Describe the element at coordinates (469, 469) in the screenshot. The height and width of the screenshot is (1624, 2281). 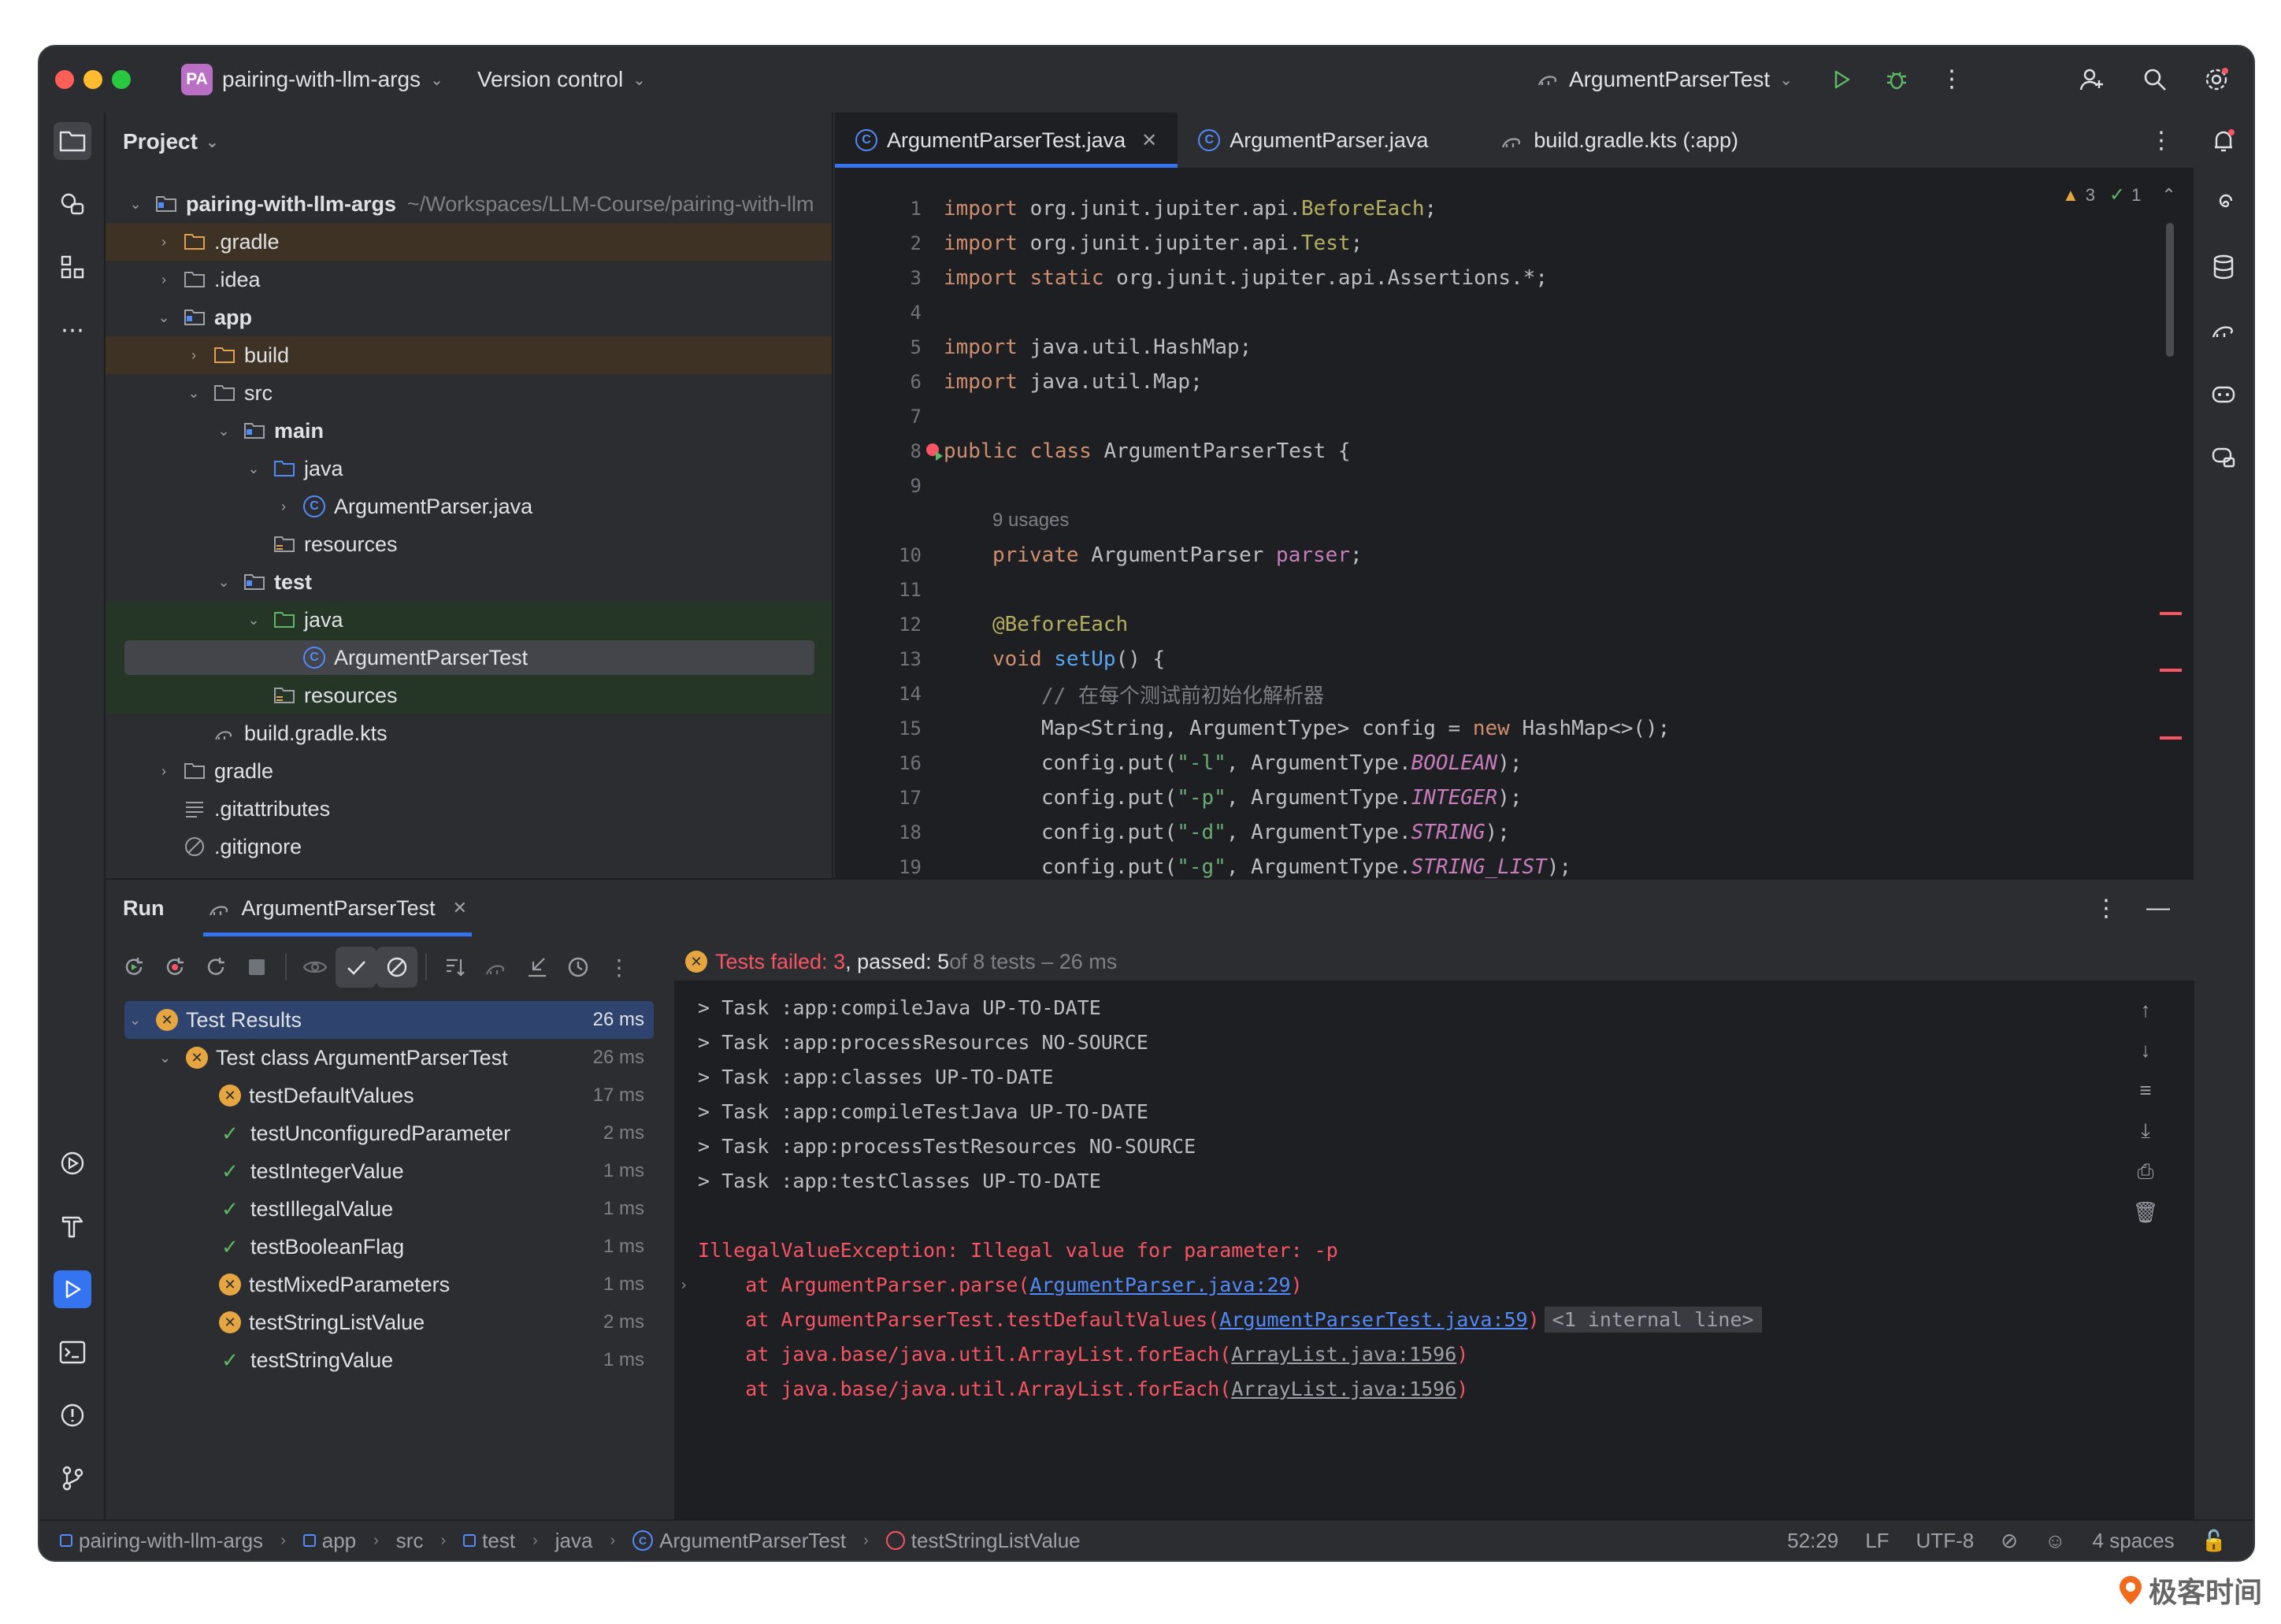
I see `tree-item-main-java: ⌄ java` at that location.